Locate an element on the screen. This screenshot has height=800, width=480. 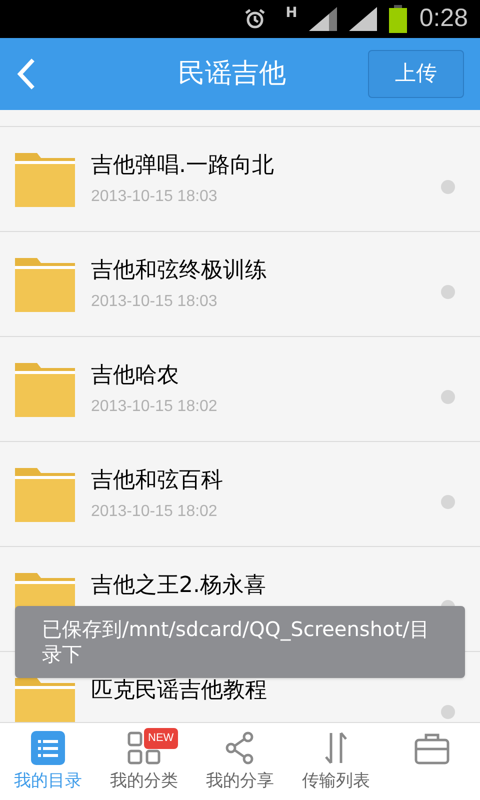
battery-icon is located at coordinates (398, 19).